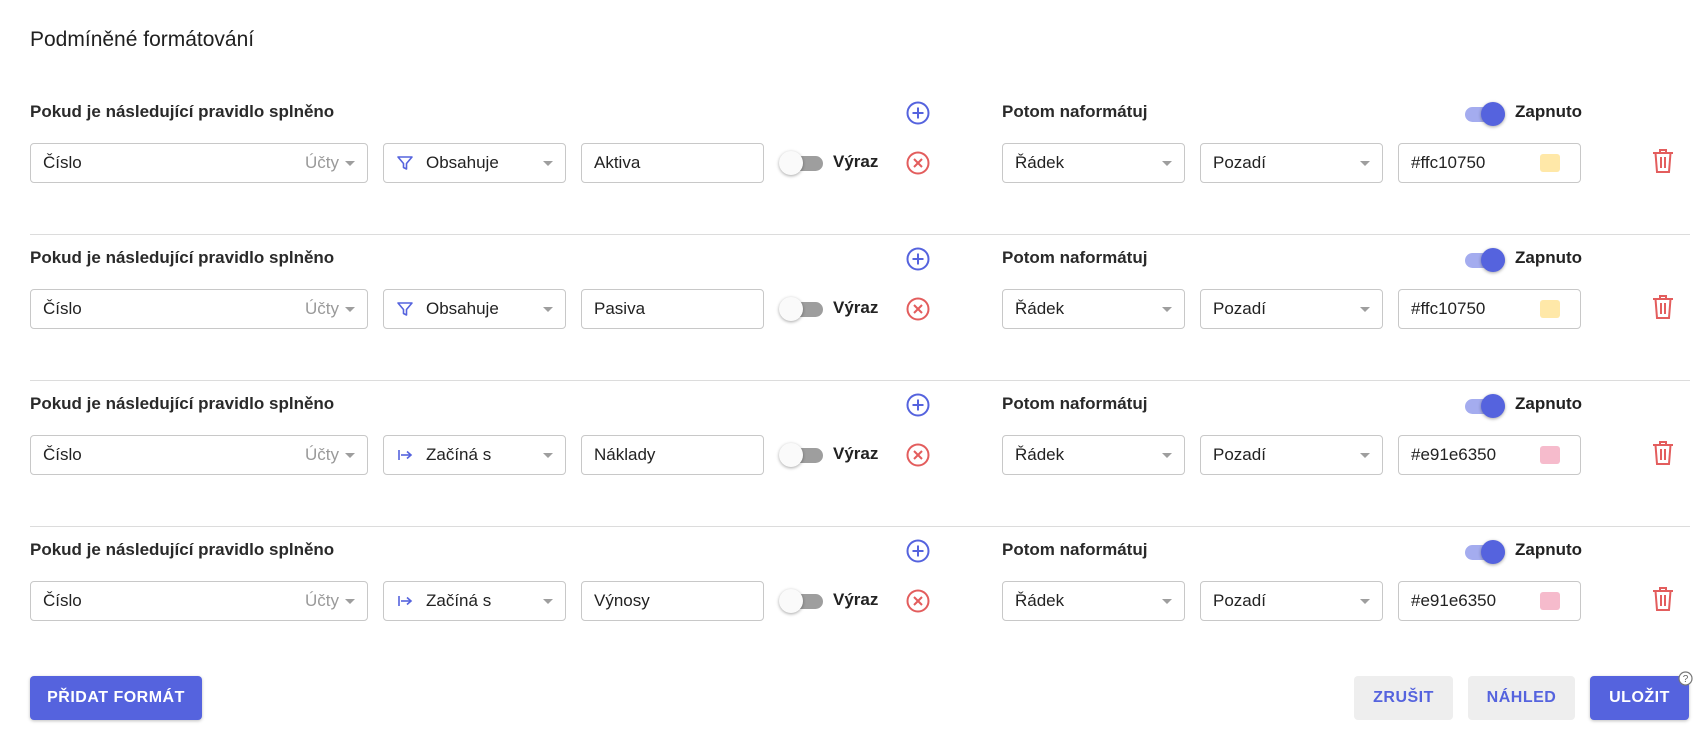 This screenshot has height=737, width=1707. I want to click on value-text: Náklady, so click(625, 454).